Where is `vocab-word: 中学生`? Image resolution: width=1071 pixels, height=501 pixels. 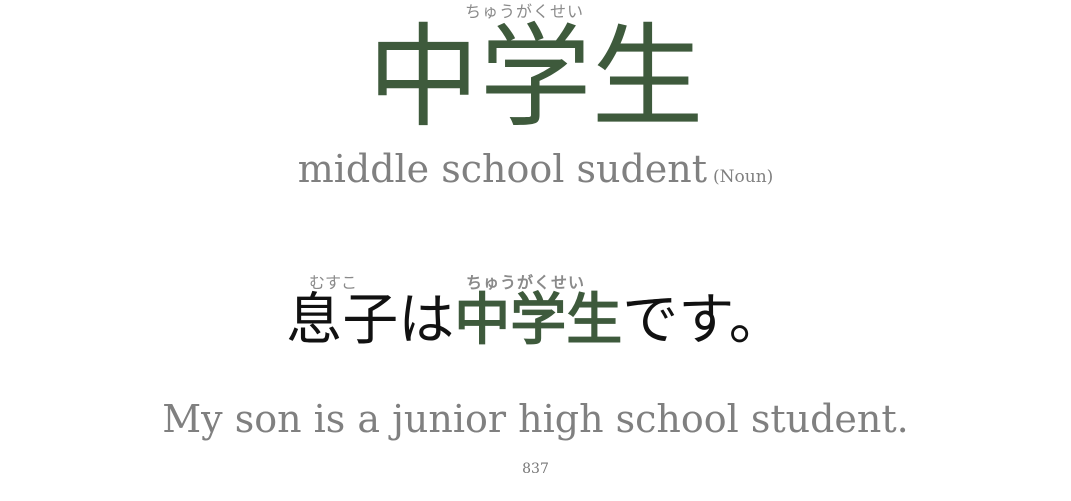
vocab-word: 中学生 is located at coordinates (535, 78).